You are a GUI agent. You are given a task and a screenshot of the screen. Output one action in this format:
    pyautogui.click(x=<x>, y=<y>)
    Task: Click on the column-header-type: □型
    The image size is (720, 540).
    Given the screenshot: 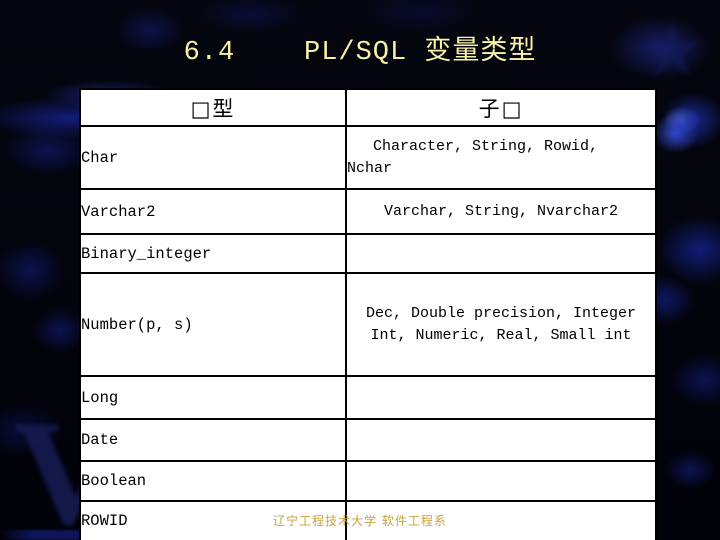 What is the action you would take?
    pyautogui.click(x=213, y=107)
    